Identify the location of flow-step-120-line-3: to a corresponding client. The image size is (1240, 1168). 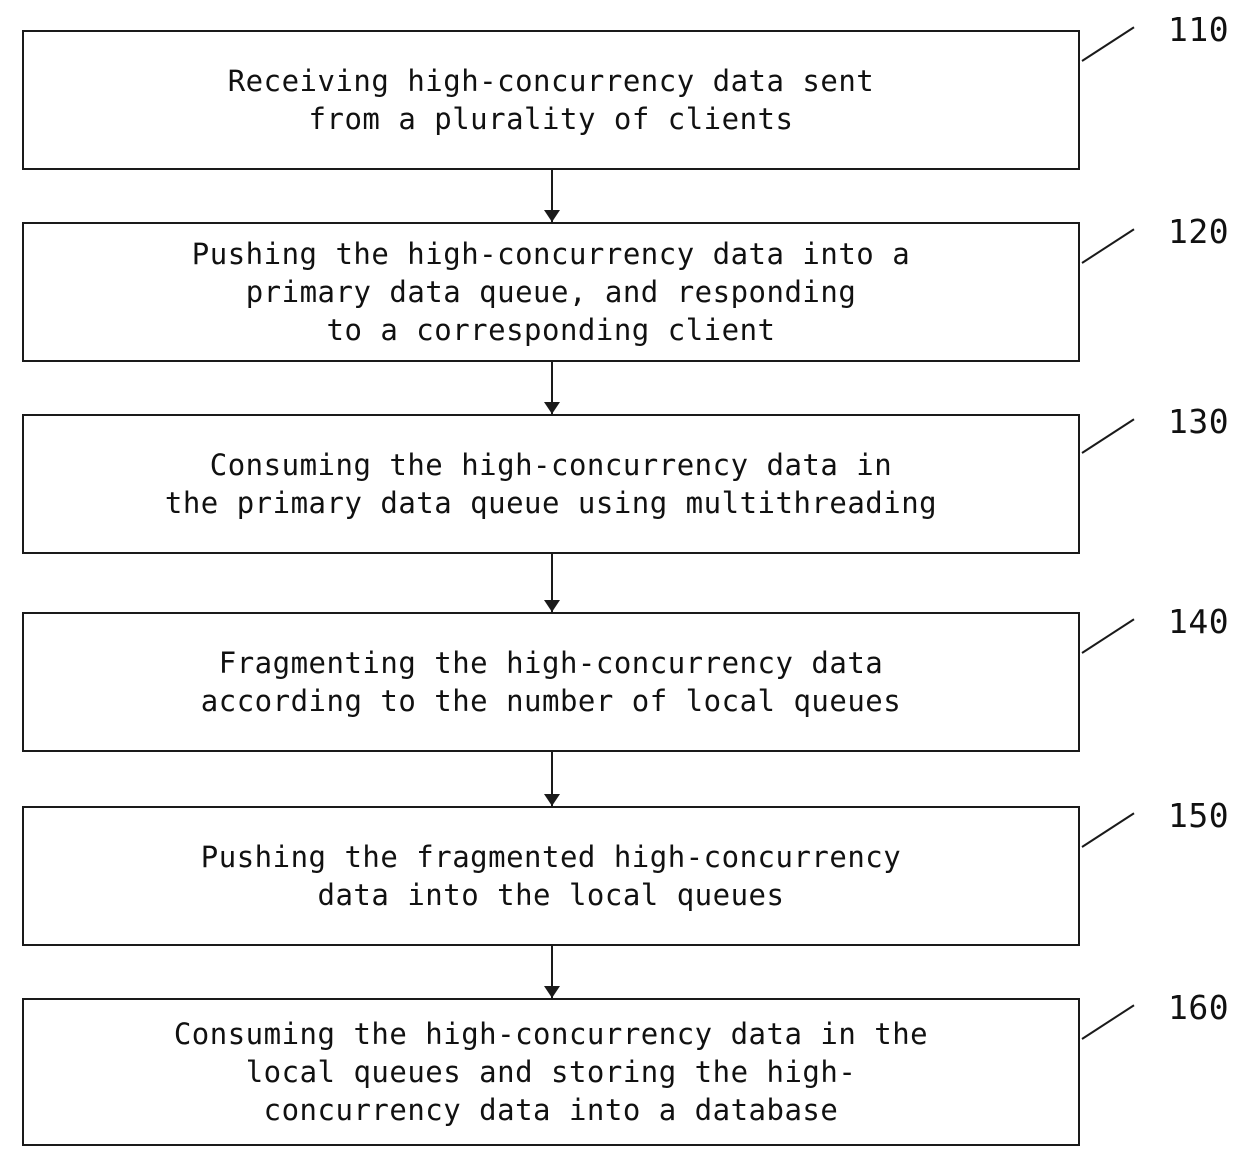
(551, 330).